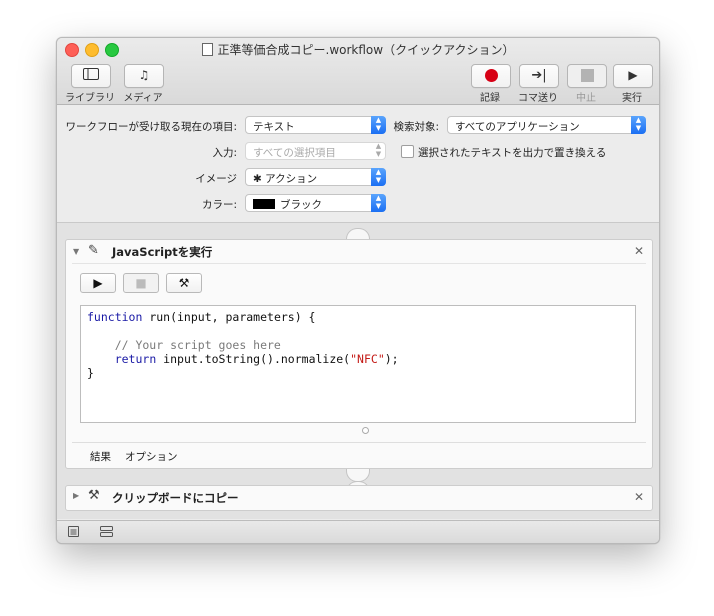 This screenshot has height=616, width=714. I want to click on record-icon, so click(491, 75).